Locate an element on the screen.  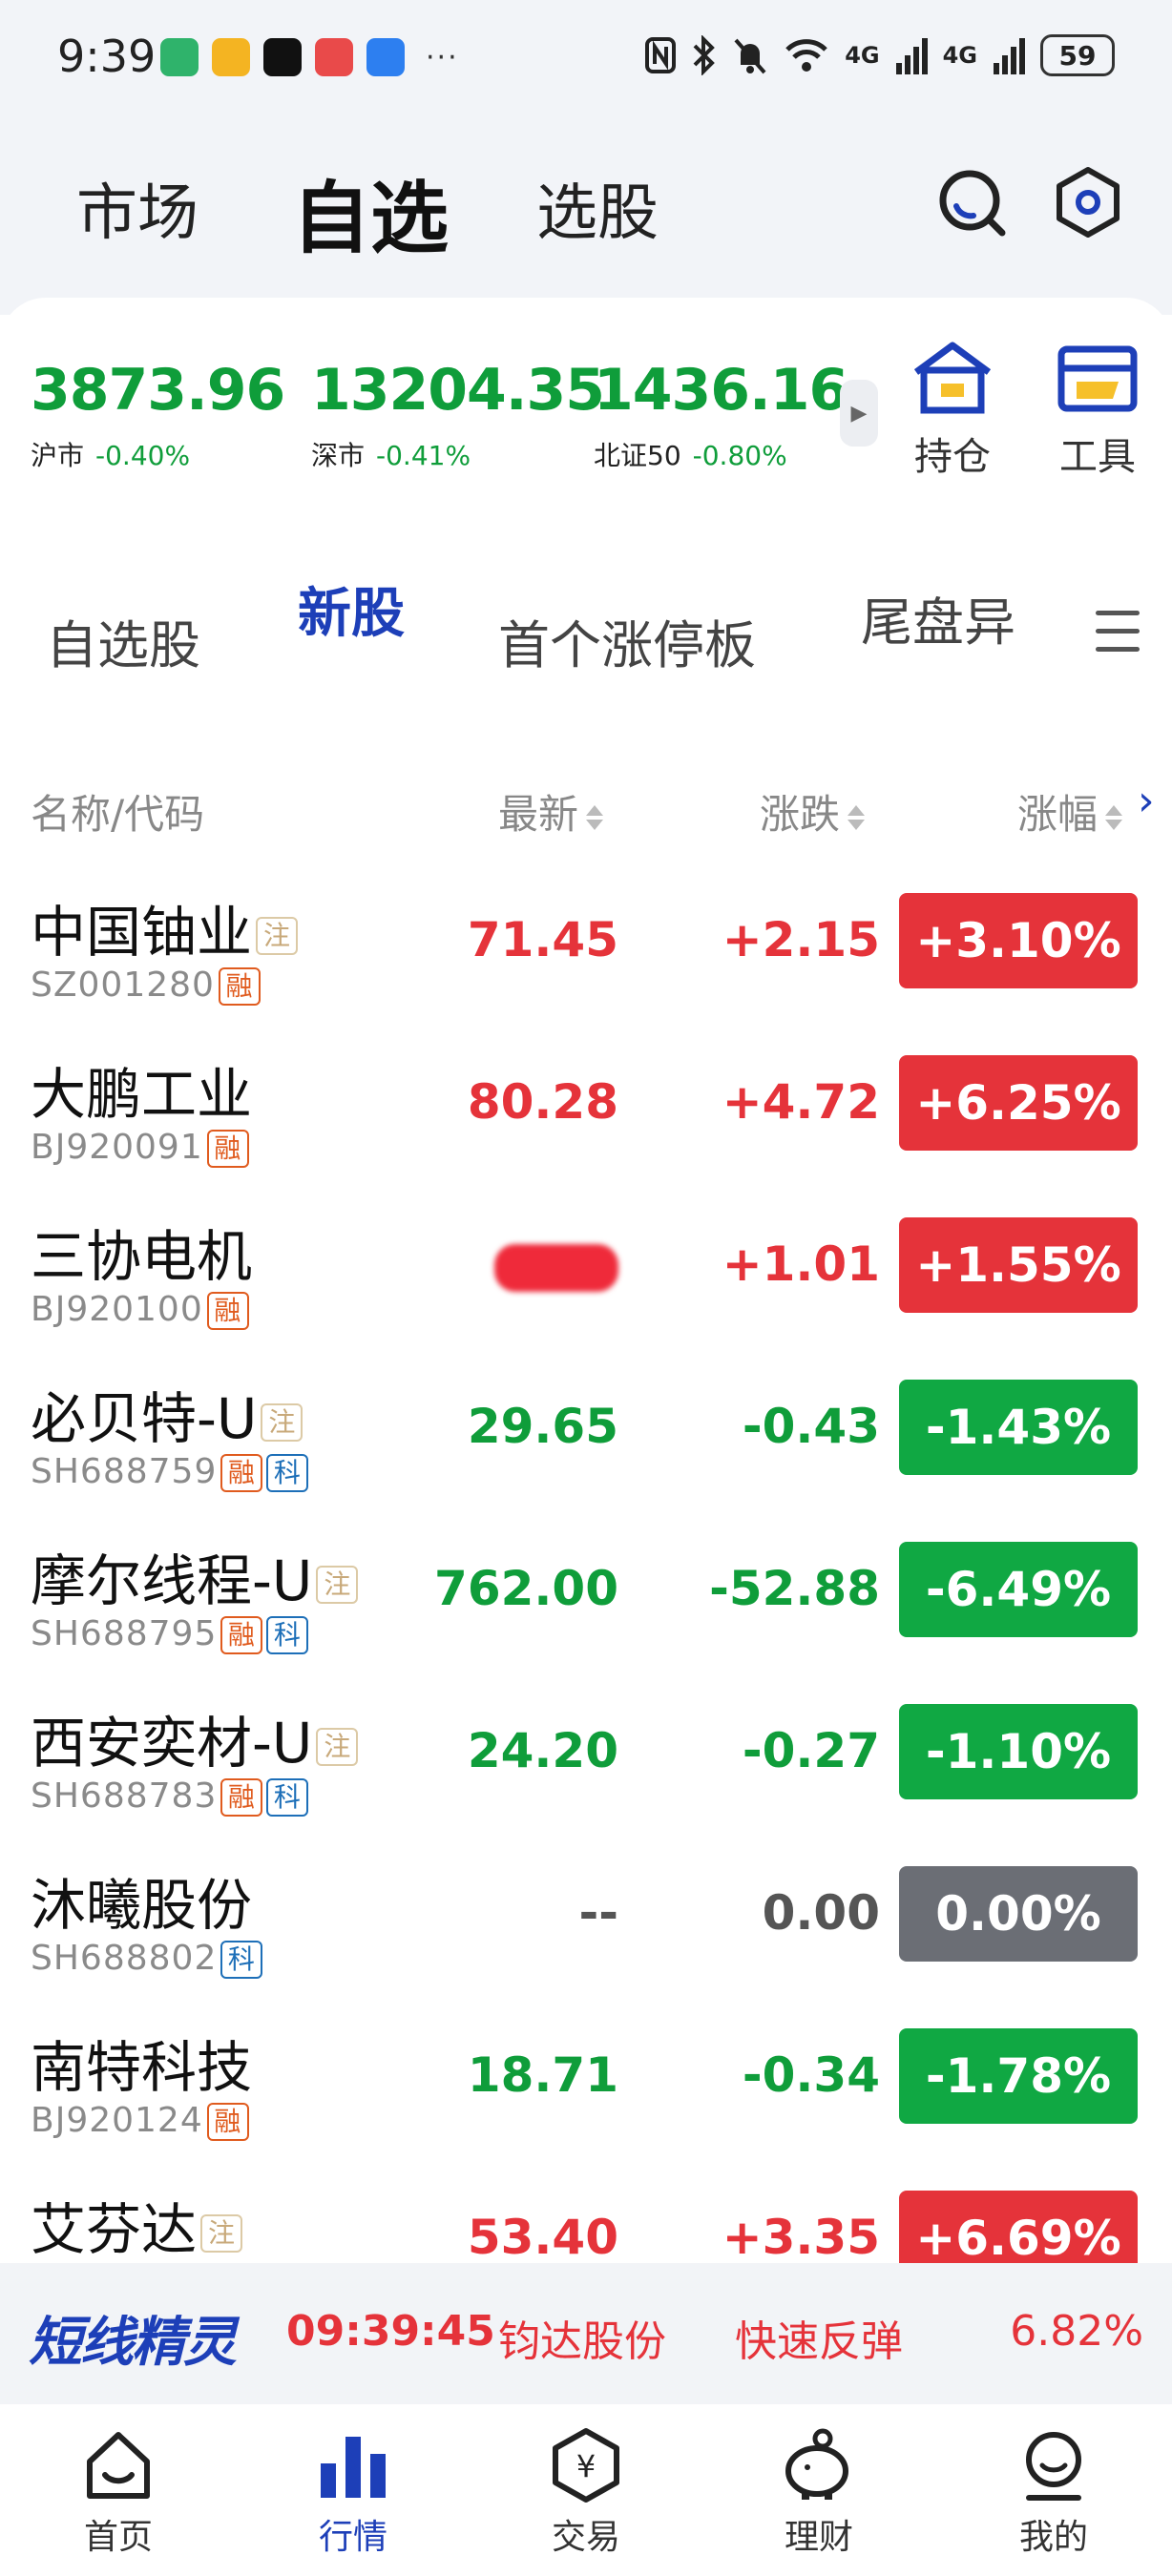
column-header-pct-label: 涨幅 is located at coordinates (1058, 814).